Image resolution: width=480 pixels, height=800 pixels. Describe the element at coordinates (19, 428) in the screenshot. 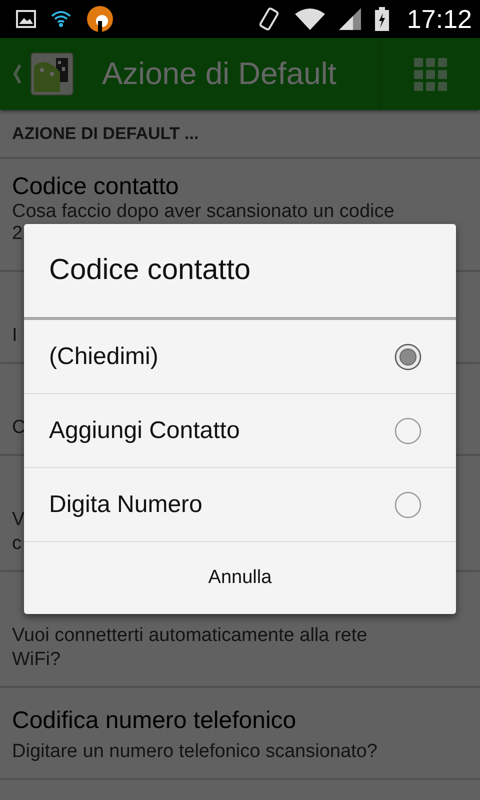

I see `setting-description: C` at that location.